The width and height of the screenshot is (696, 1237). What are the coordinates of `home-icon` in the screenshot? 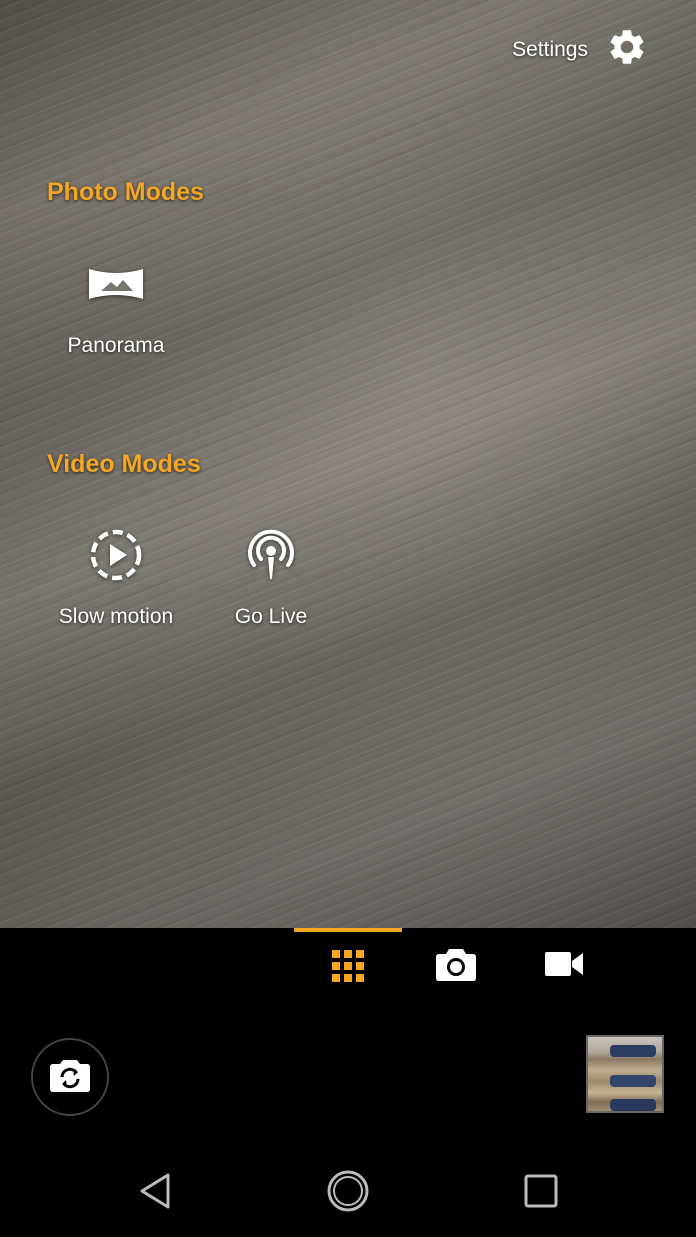 It's located at (348, 1193).